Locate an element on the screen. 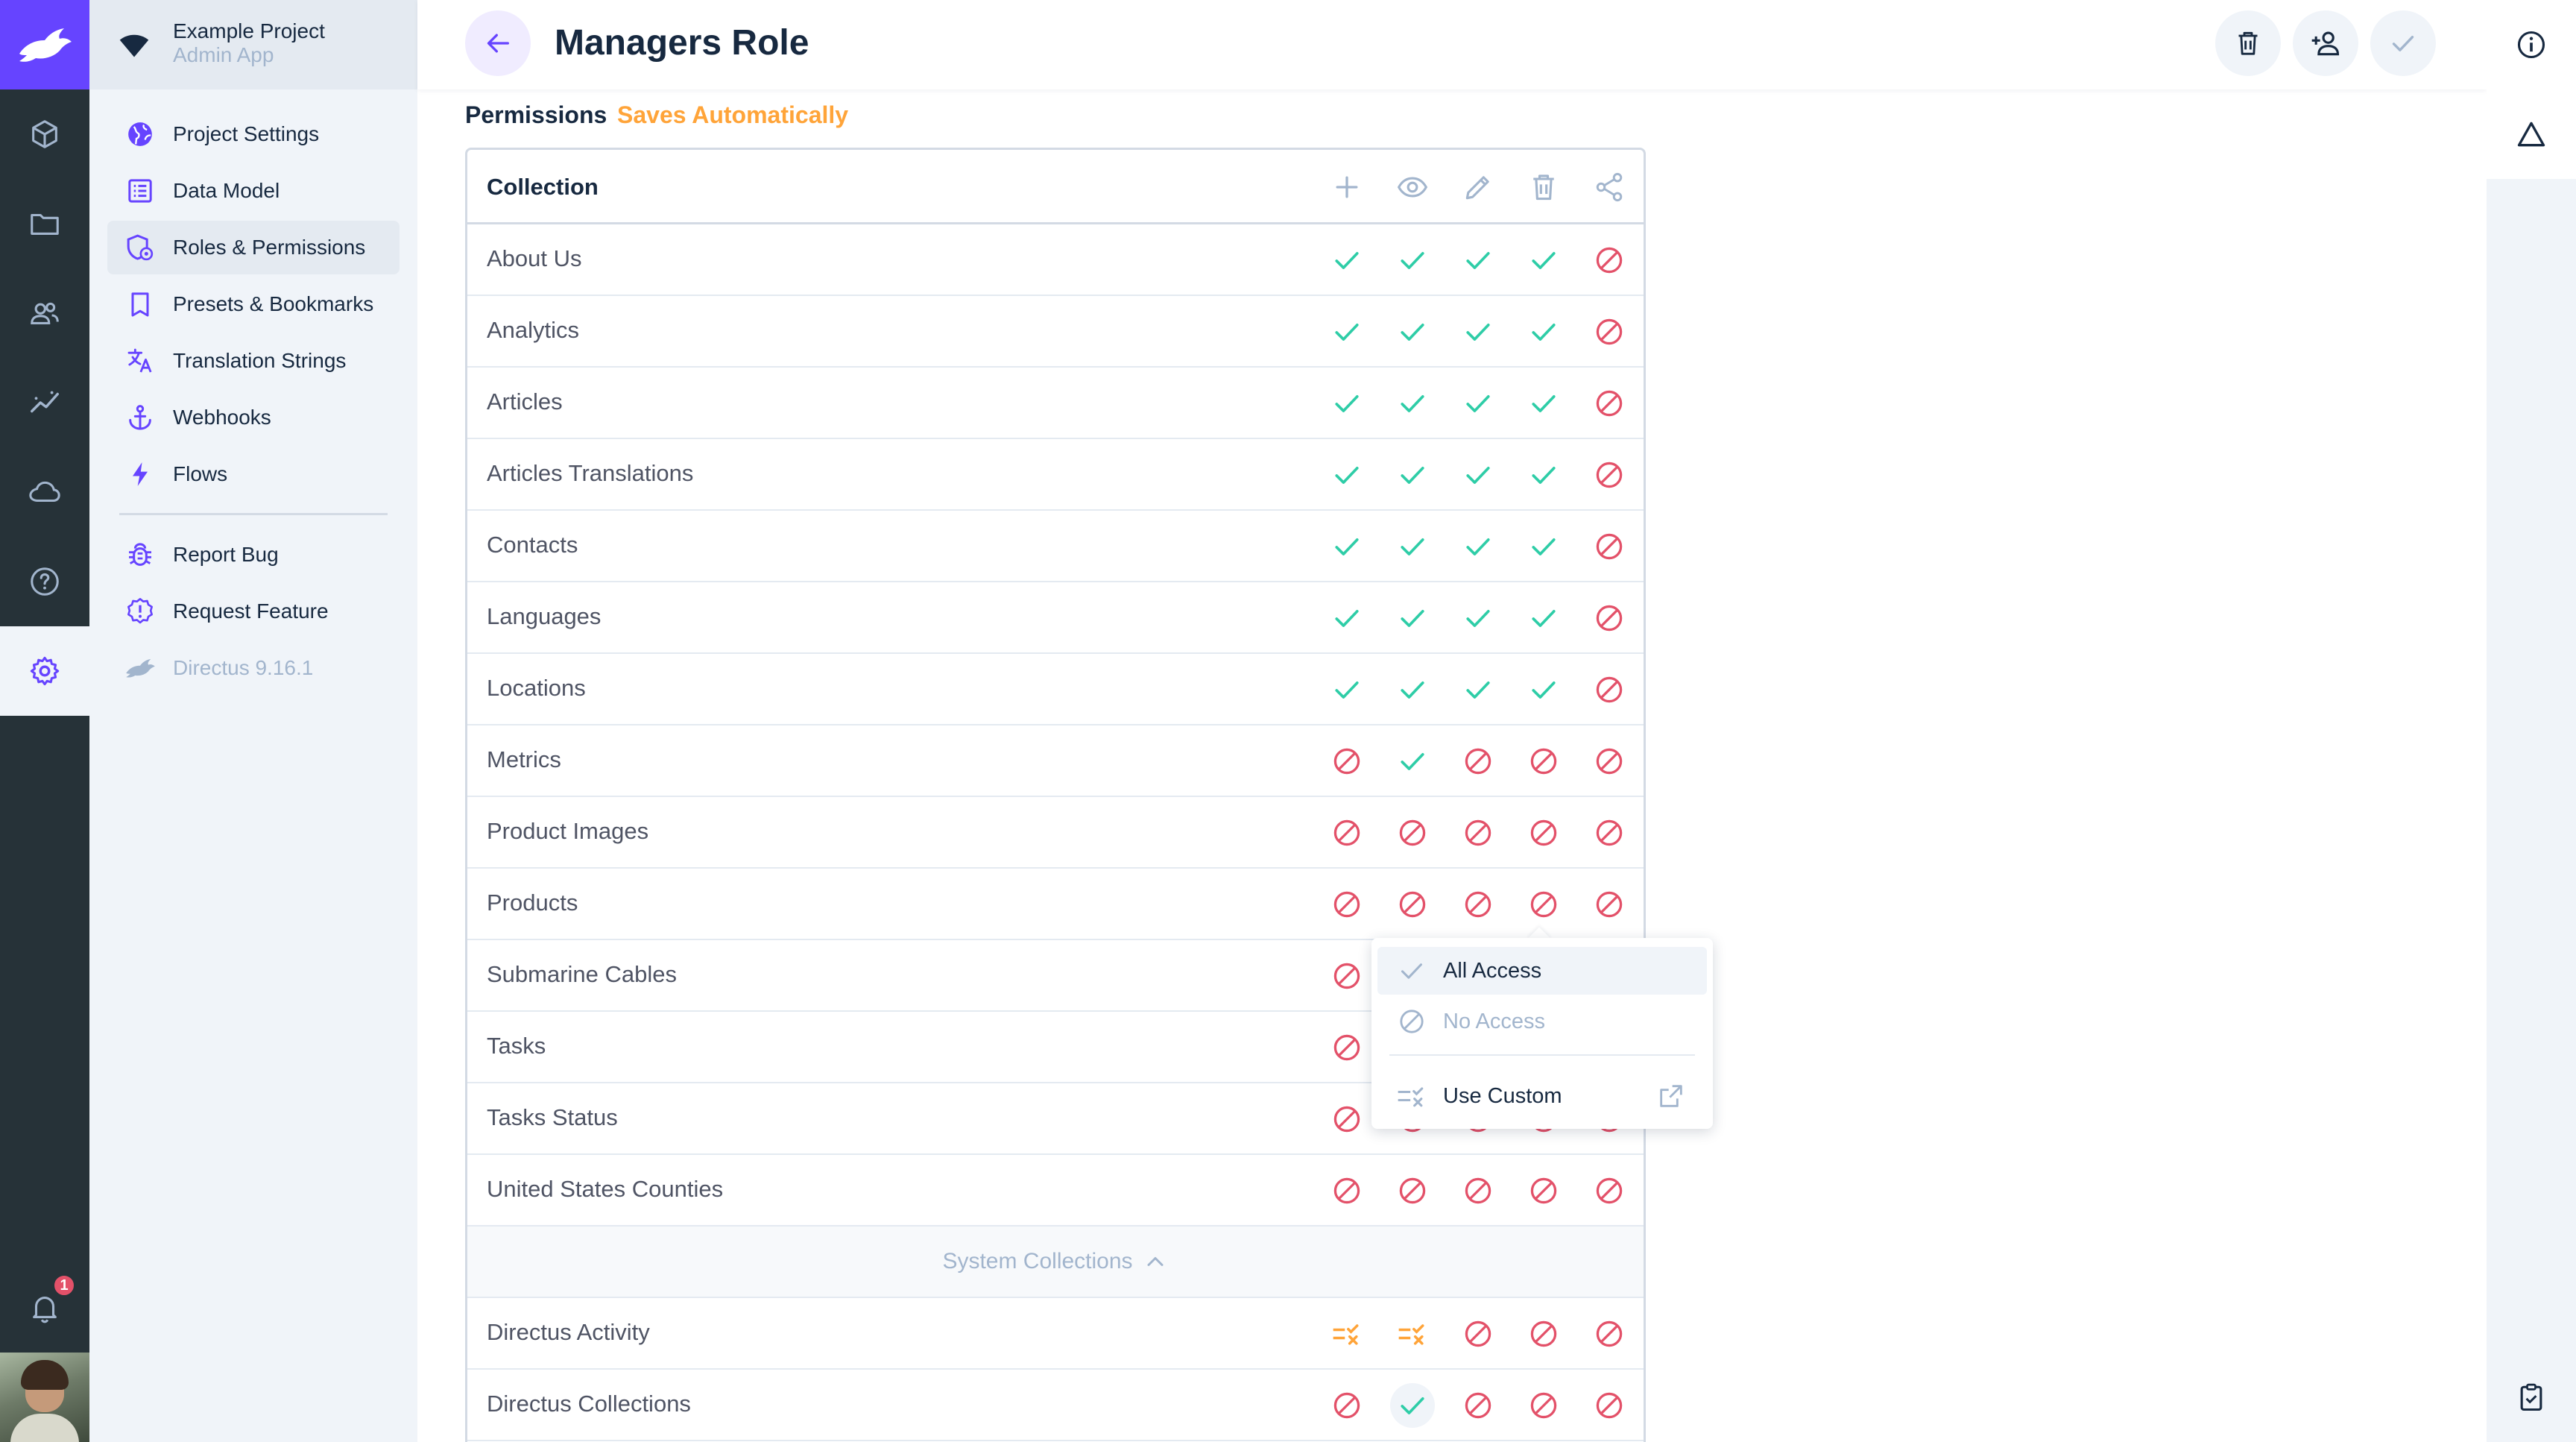  module-content is located at coordinates (44, 134).